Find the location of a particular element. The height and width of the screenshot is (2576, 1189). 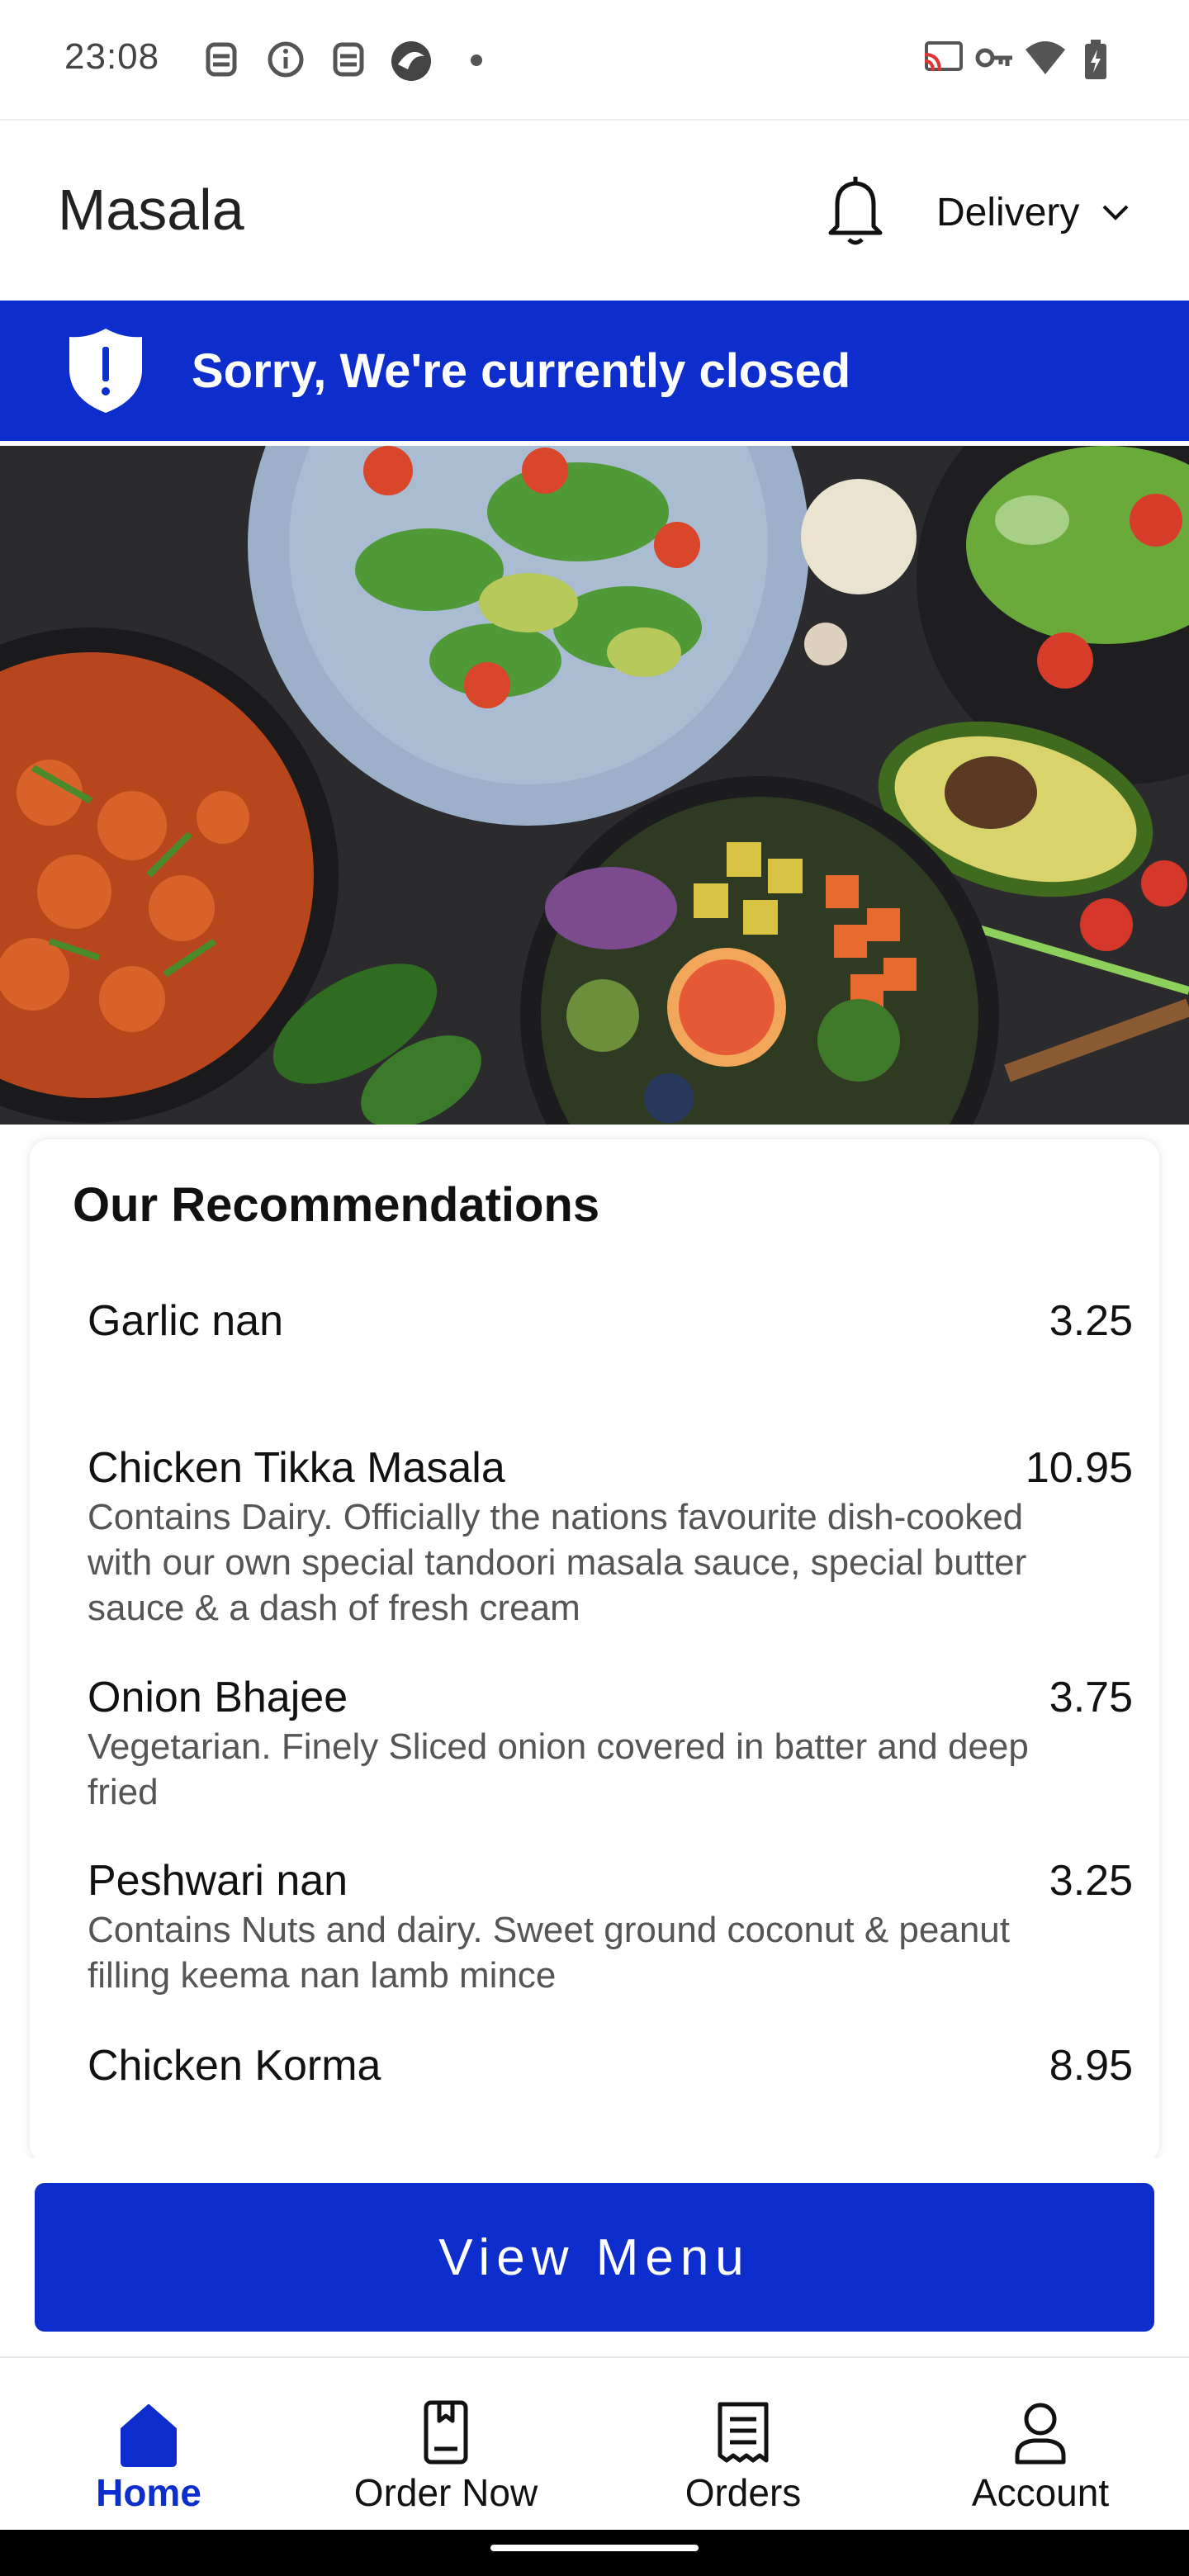

closed-banner-text: Sorry, We're currently closed is located at coordinates (521, 370).